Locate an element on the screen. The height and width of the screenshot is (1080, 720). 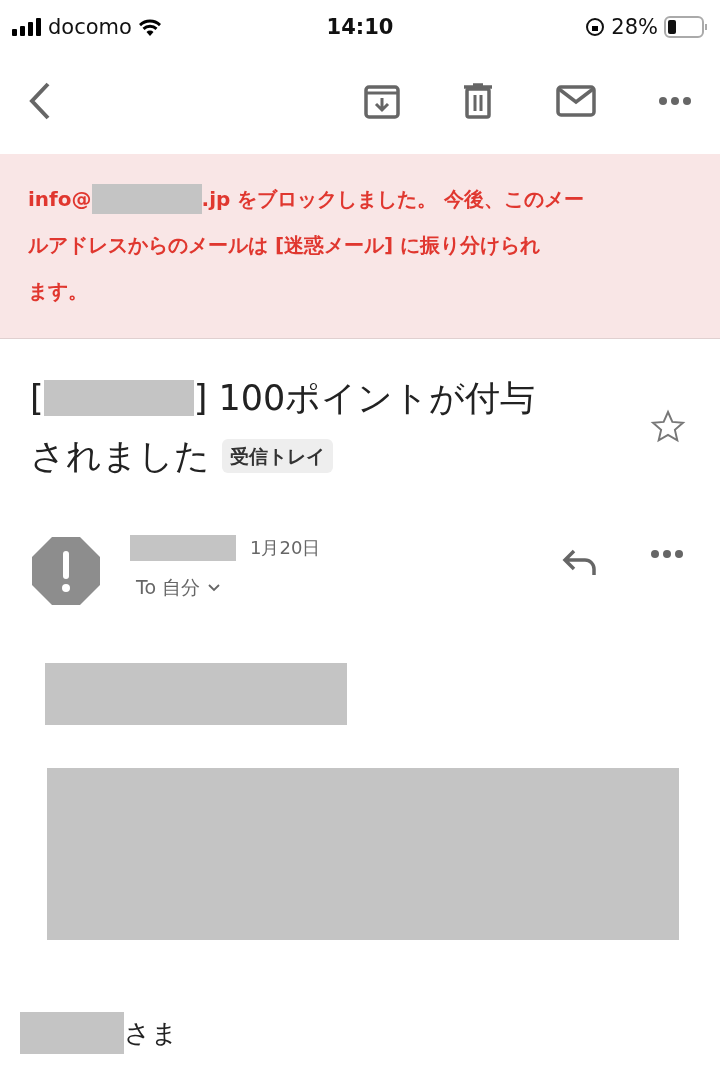
wifi-icon is located at coordinates (149, 27).